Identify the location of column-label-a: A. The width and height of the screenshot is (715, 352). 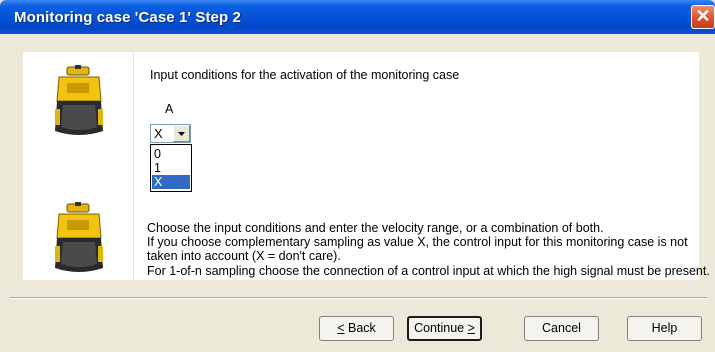
(169, 109).